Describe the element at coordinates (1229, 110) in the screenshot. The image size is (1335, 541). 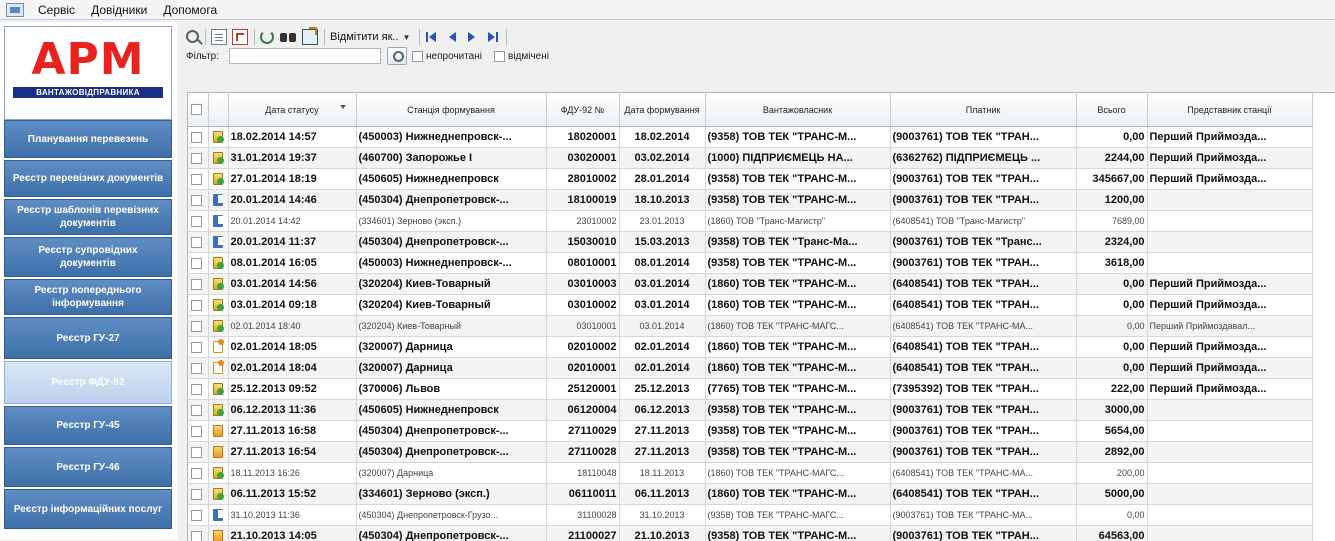
I see `column-header-station-rep: Представник станції` at that location.